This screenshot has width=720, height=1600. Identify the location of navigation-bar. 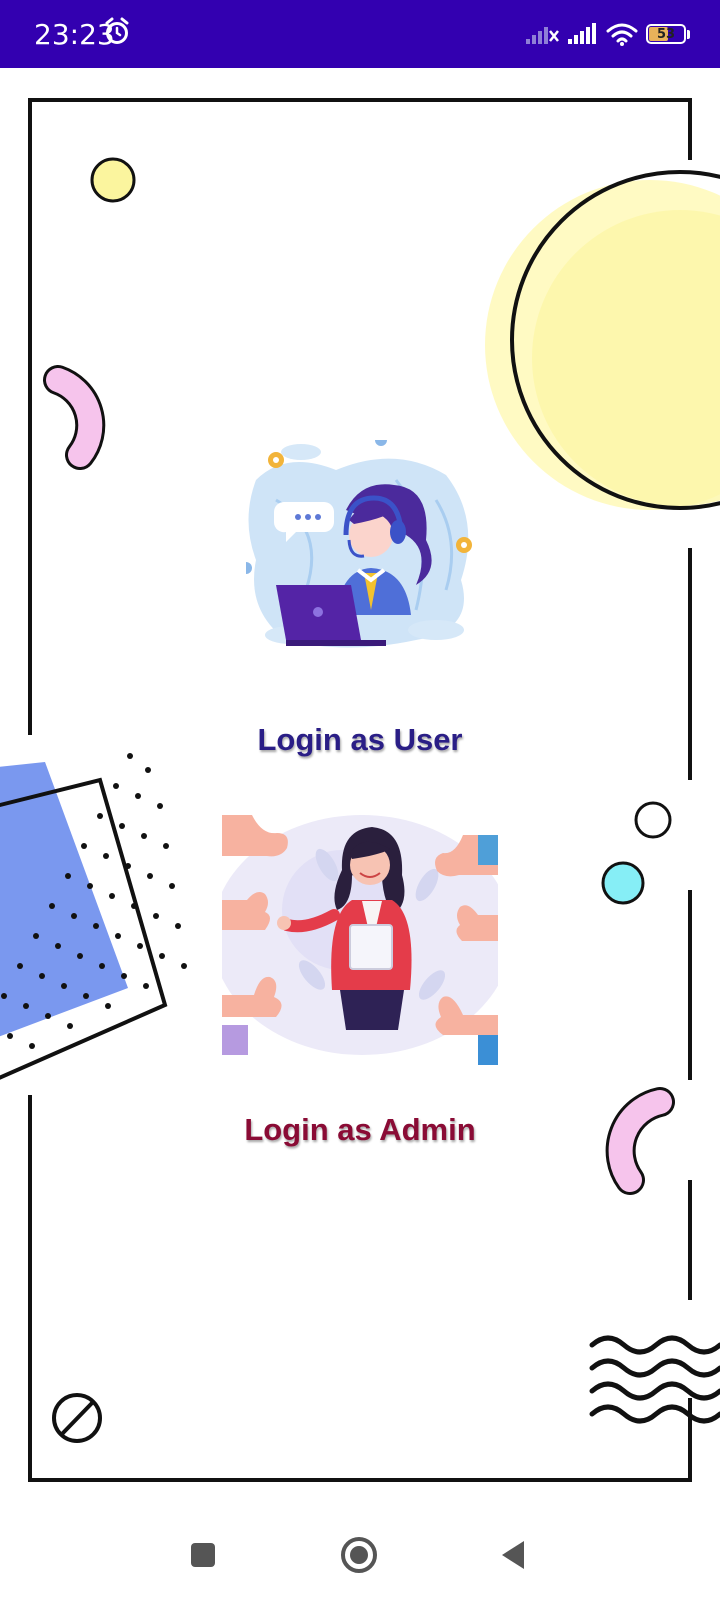
(360, 1554).